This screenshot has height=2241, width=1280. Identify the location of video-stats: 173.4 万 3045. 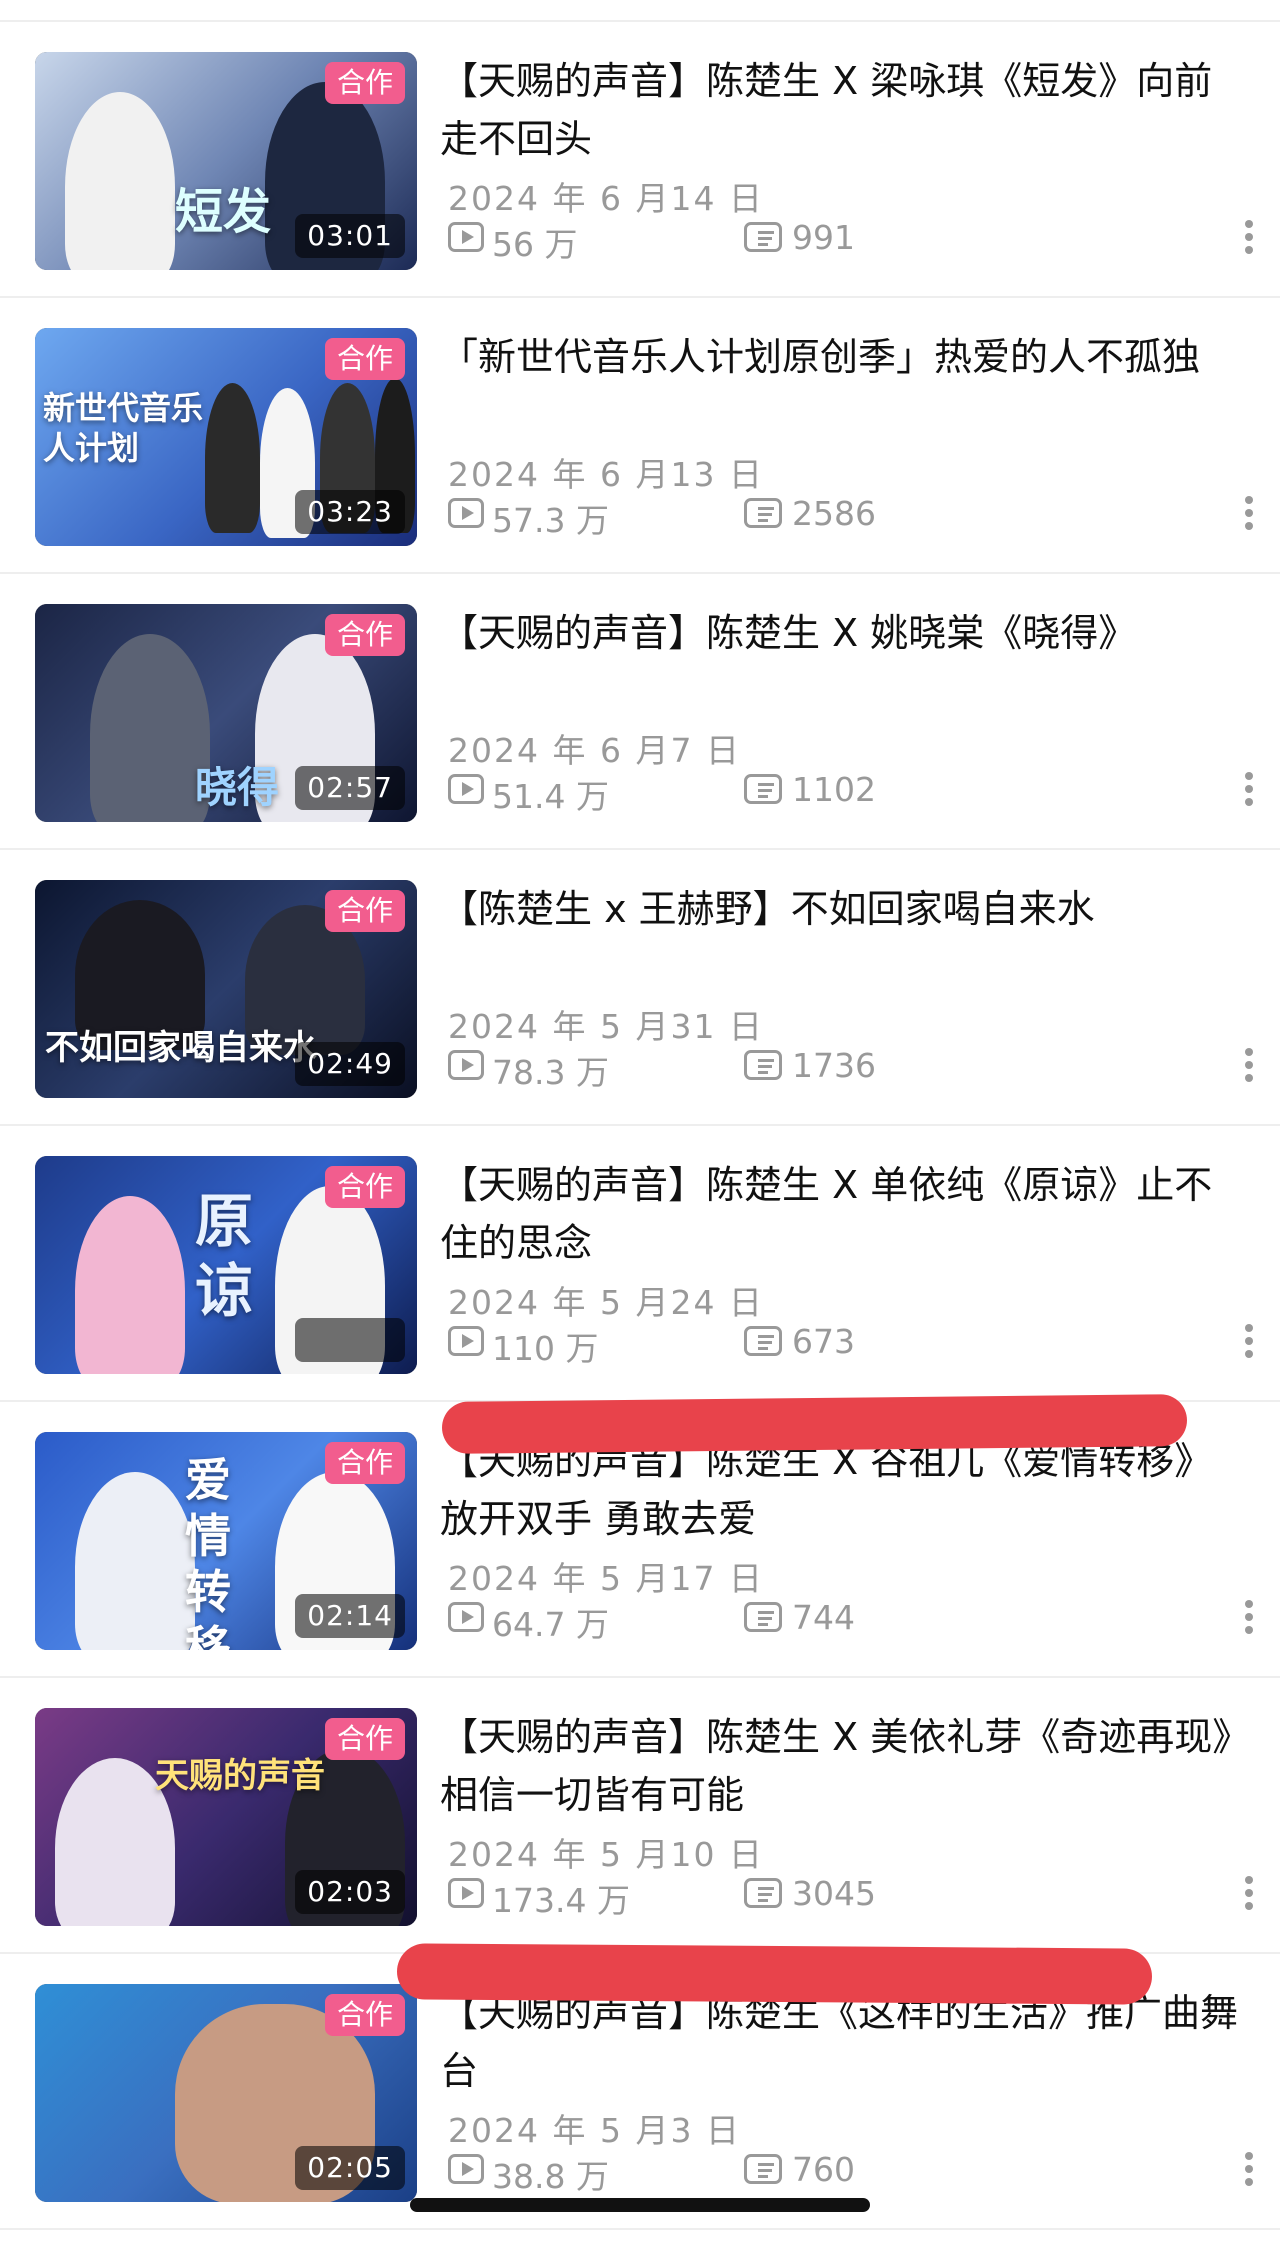
(858, 1897).